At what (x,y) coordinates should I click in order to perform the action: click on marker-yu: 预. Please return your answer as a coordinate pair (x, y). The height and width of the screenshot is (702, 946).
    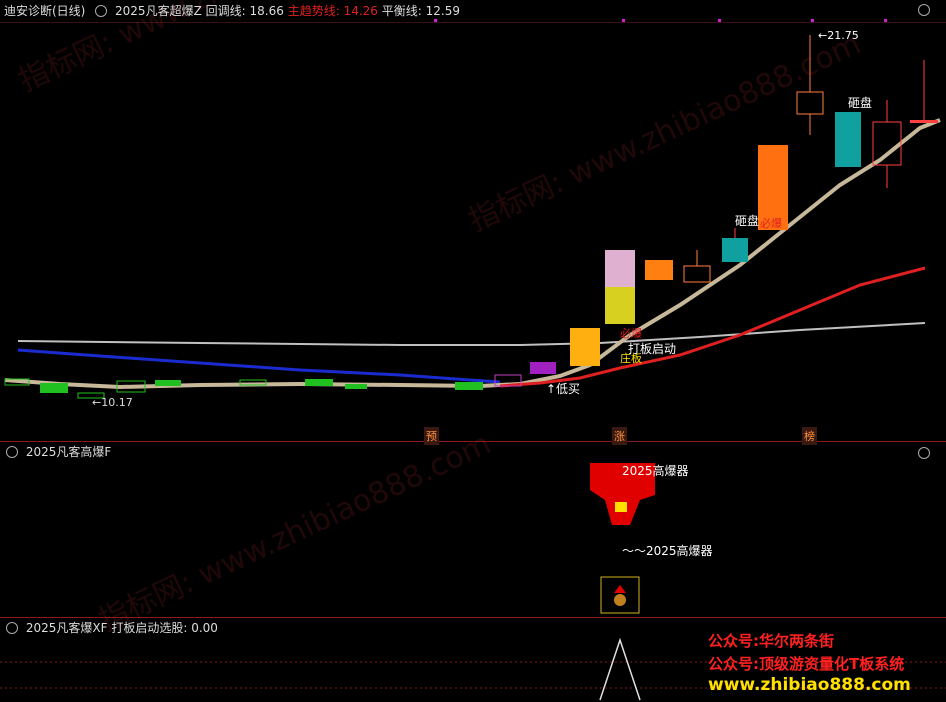
    Looking at the image, I should click on (431, 436).